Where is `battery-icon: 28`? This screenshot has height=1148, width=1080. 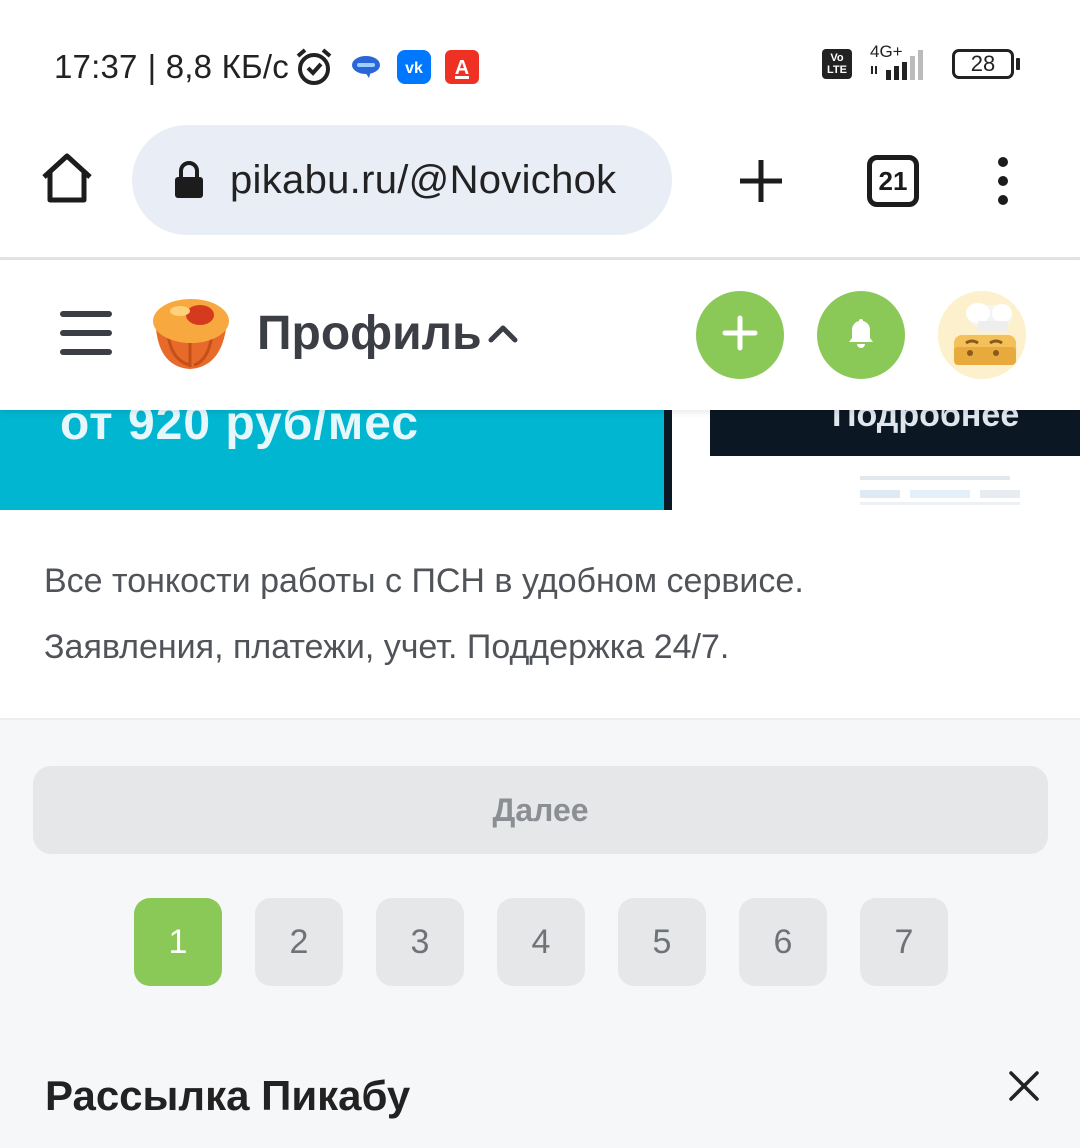 battery-icon: 28 is located at coordinates (986, 64).